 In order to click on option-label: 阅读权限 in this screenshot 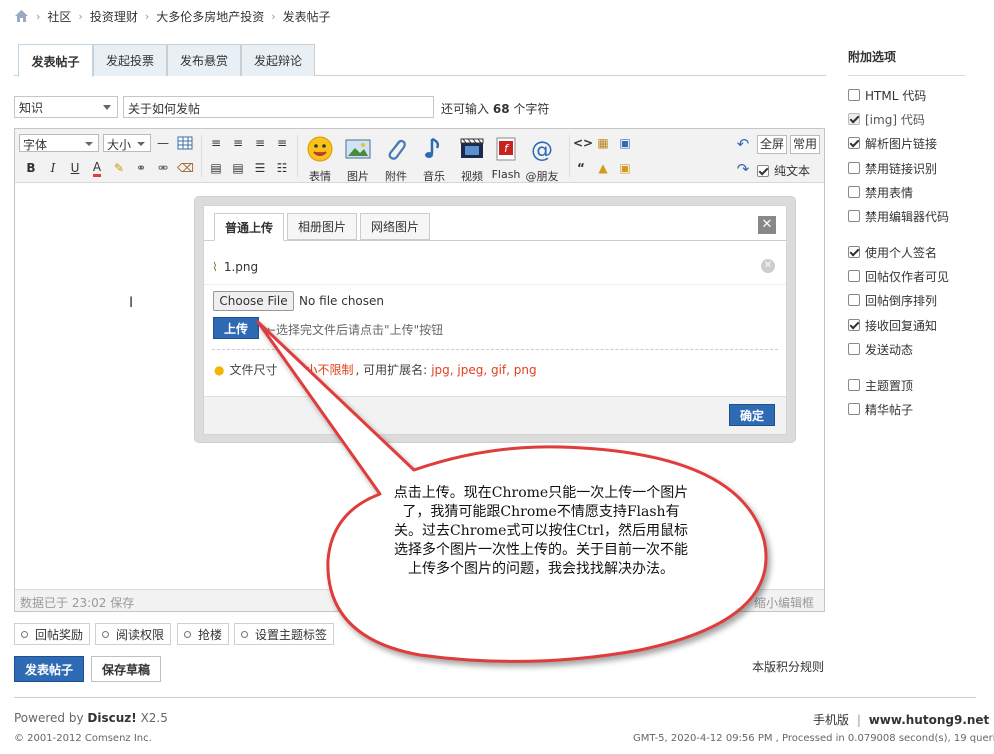, I will do `click(140, 634)`.